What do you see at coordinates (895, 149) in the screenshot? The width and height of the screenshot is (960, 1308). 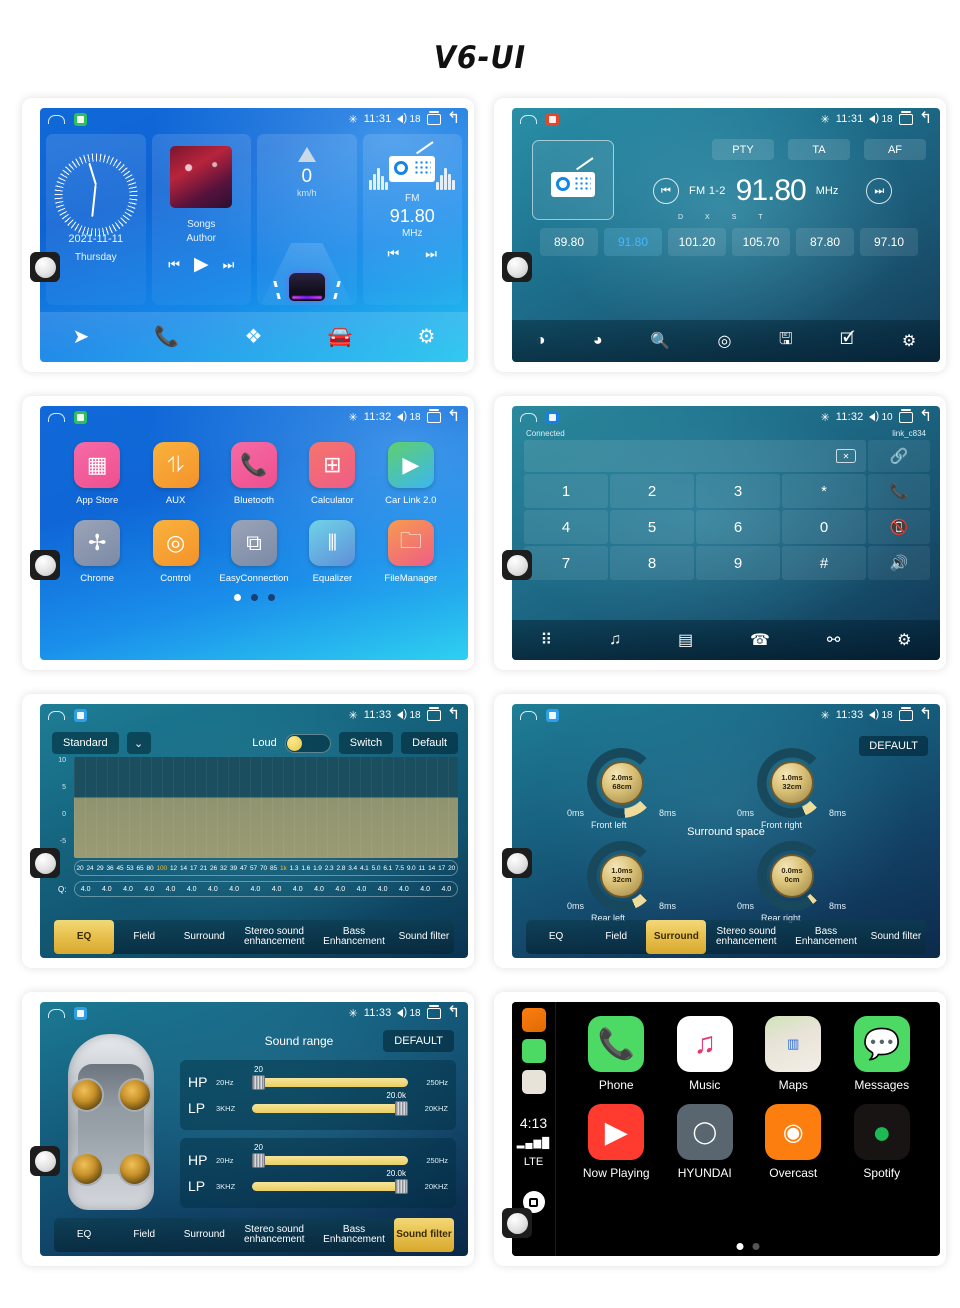 I see `af-button: AF` at bounding box center [895, 149].